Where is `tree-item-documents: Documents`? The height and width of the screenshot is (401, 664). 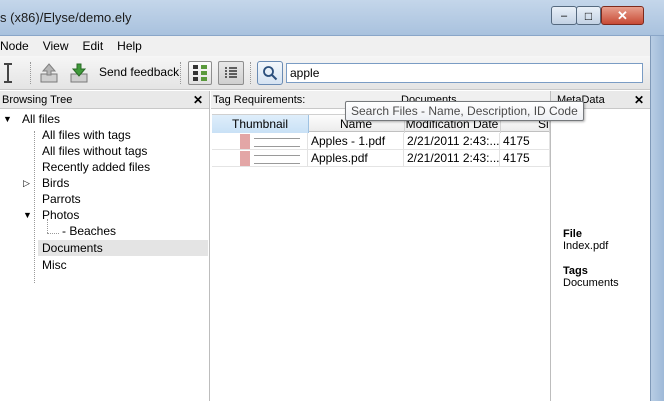 tree-item-documents: Documents is located at coordinates (123, 248).